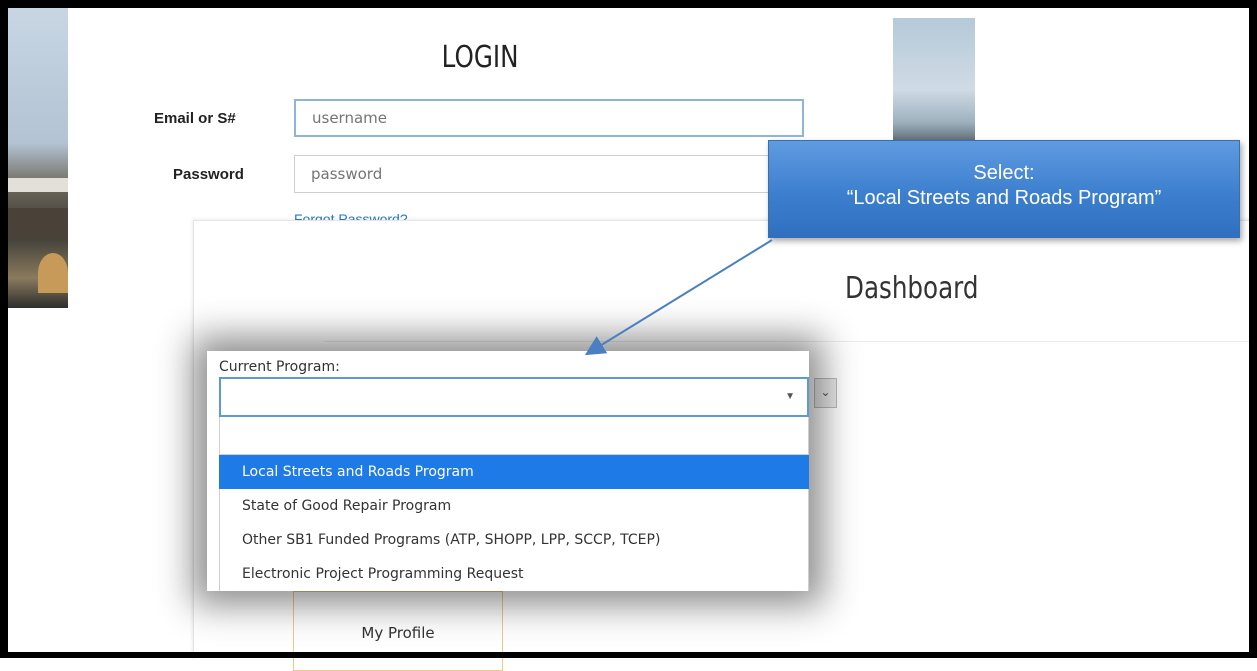  I want to click on option-local-streets-and-roads: Local Streets and Roads Program, so click(514, 472).